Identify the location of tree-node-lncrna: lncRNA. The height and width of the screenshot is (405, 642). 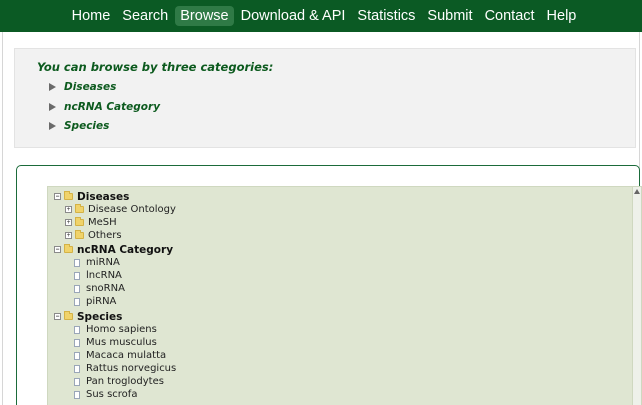
(98, 275).